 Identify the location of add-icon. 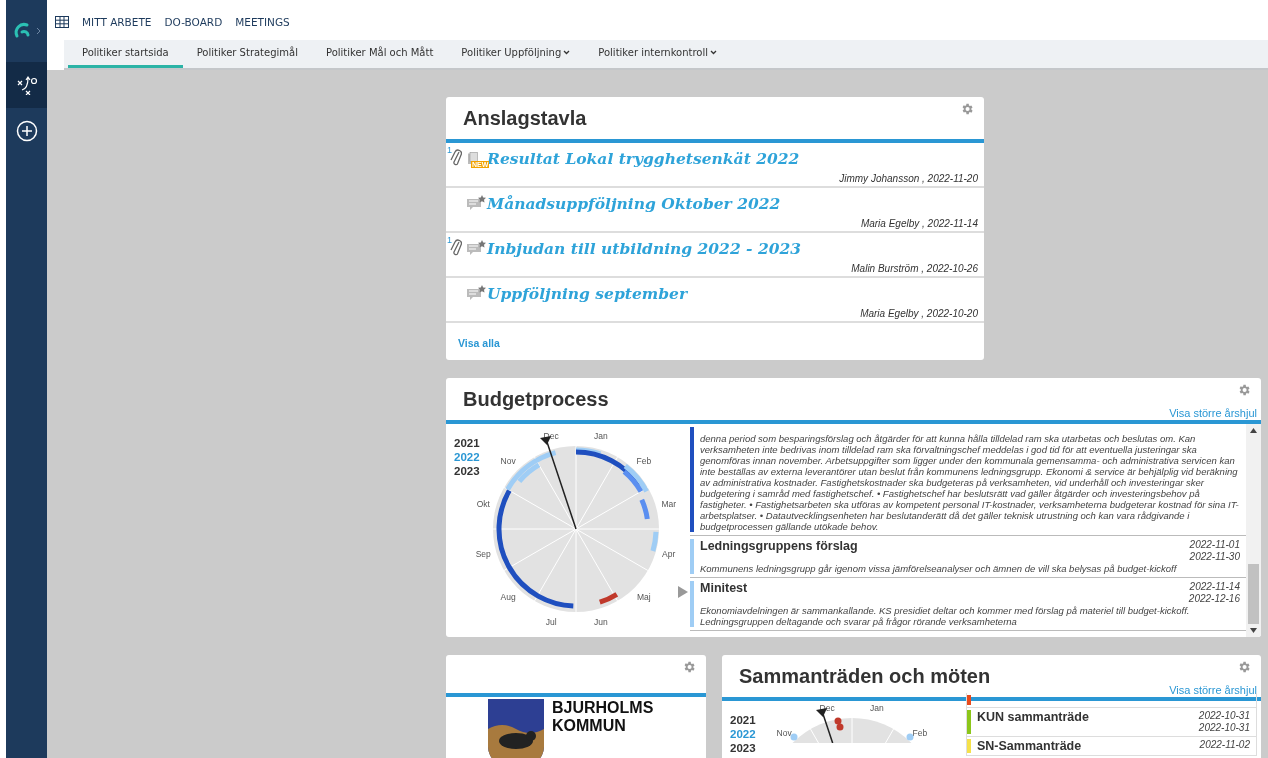
(26, 131).